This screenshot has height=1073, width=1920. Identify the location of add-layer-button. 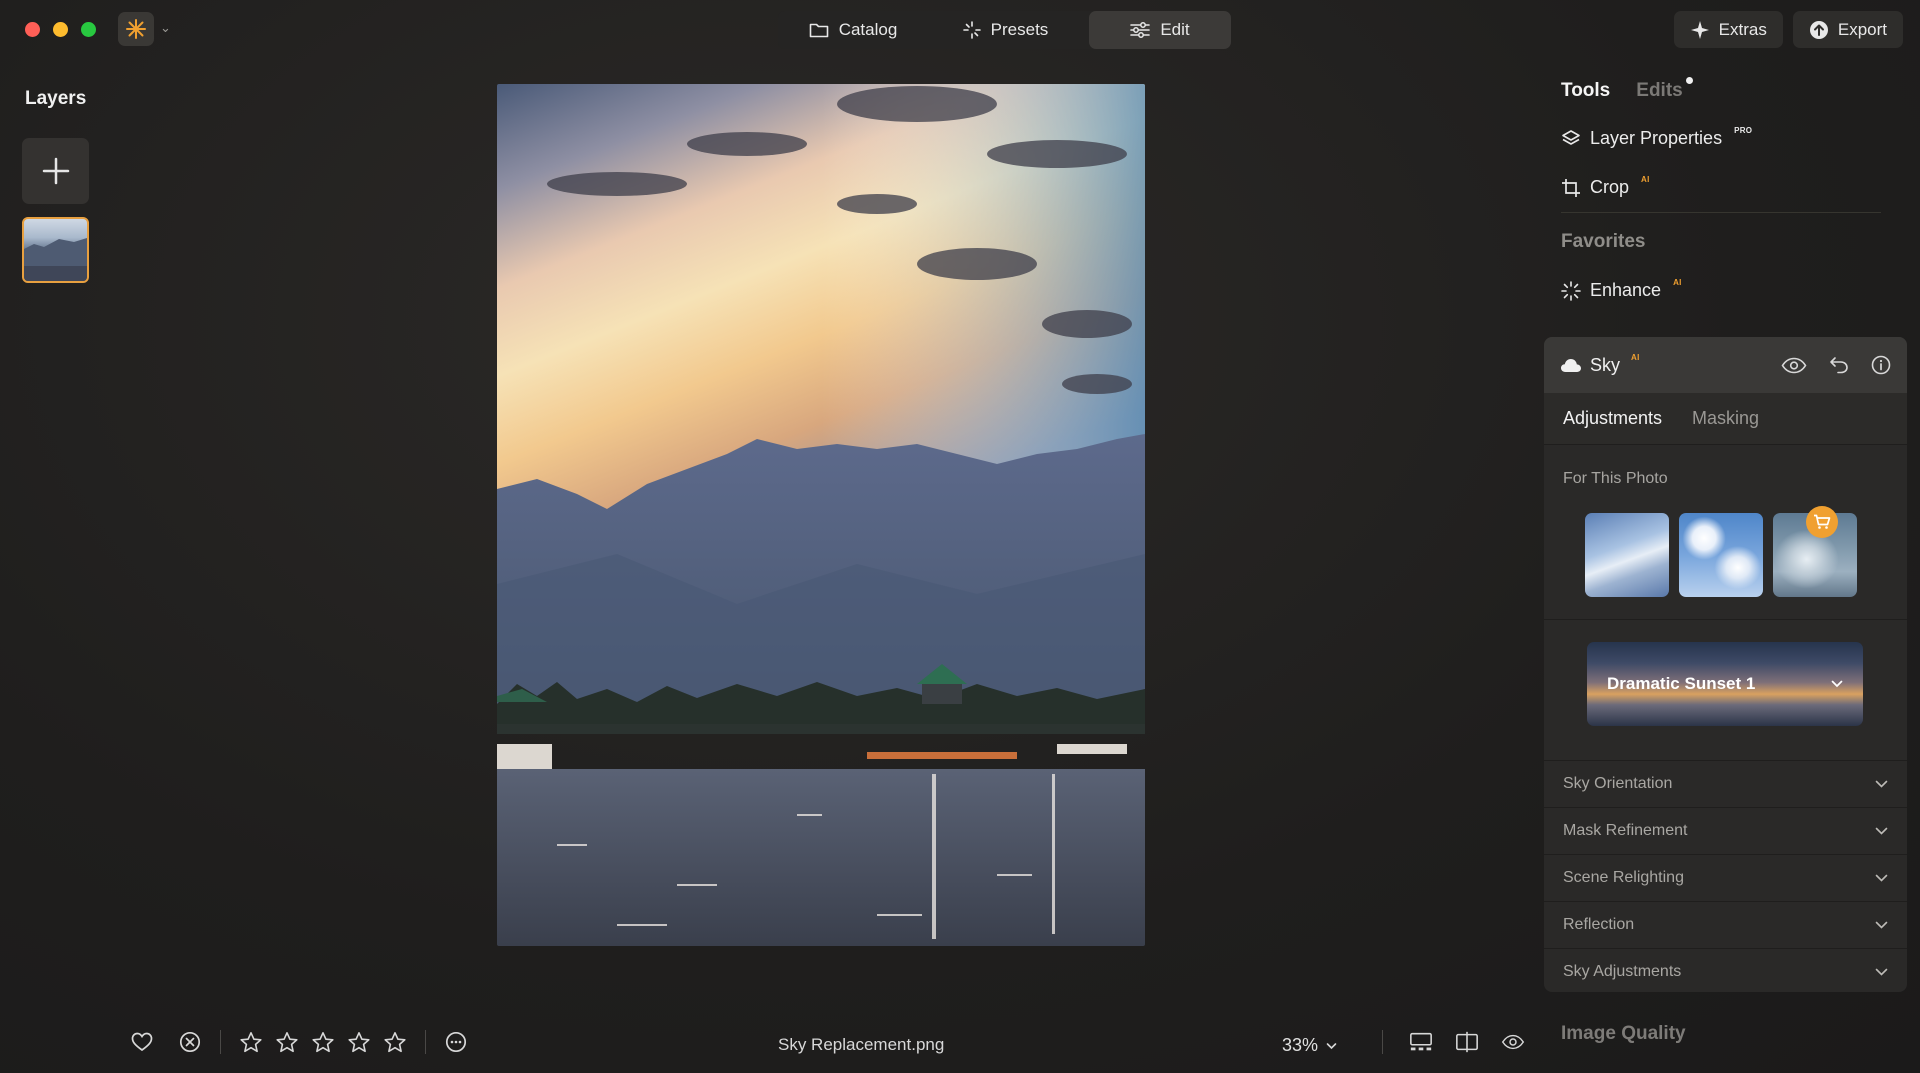
(55, 171).